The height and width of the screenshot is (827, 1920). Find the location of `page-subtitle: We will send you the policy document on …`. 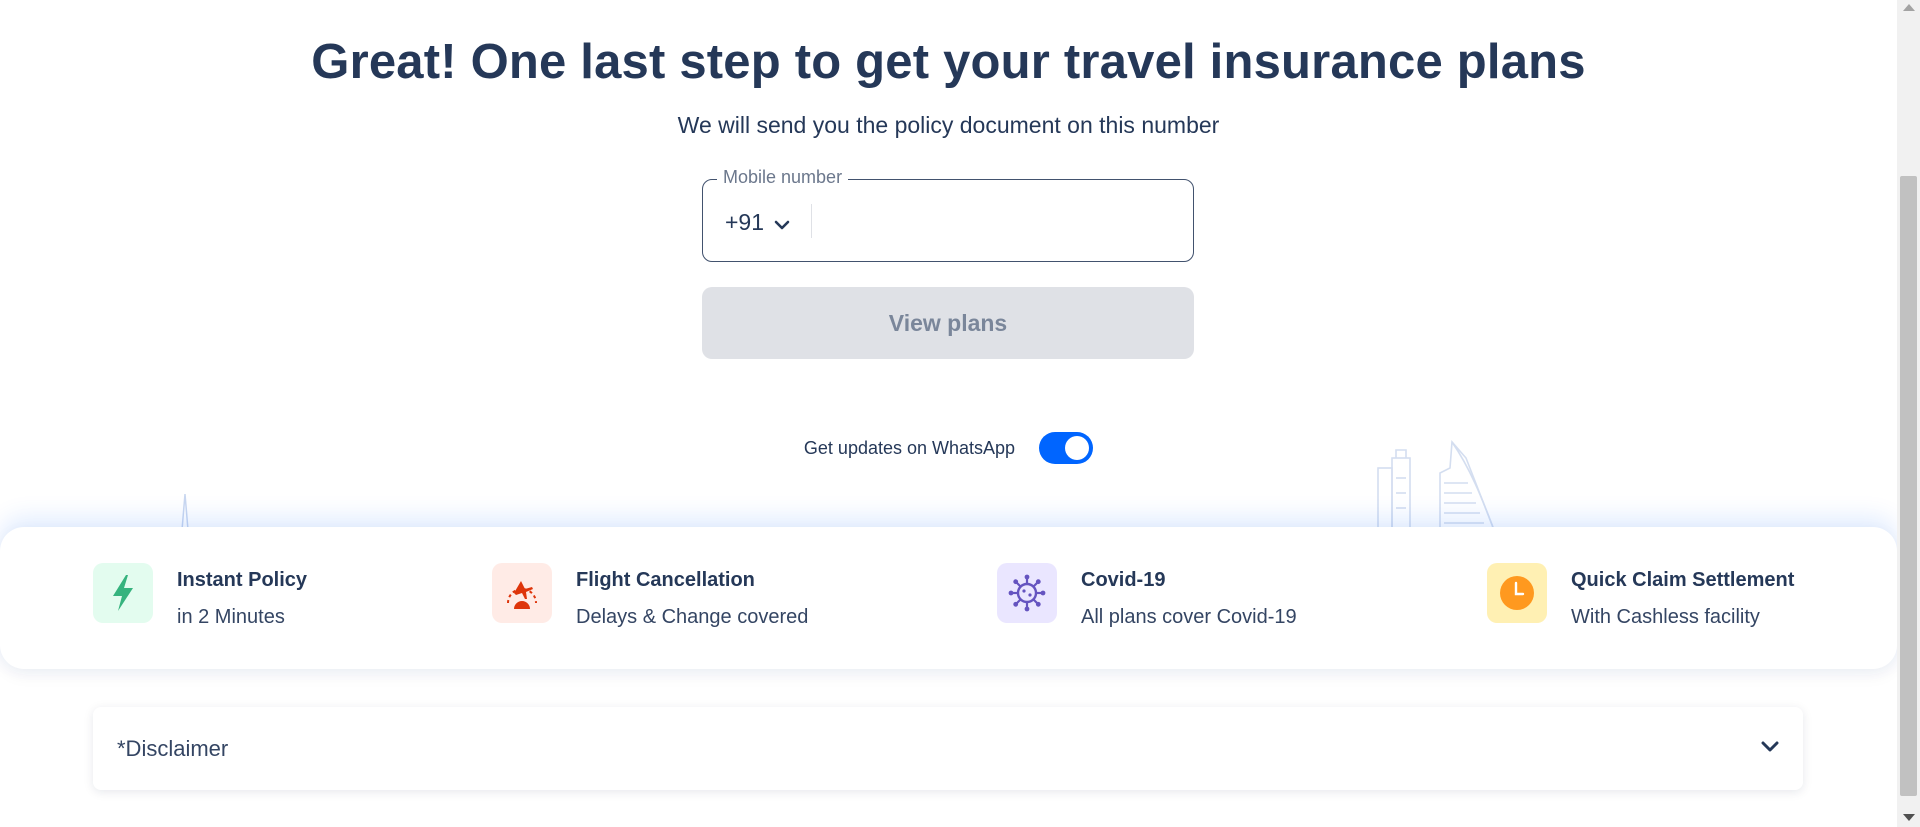

page-subtitle: We will send you the policy document on … is located at coordinates (948, 125).